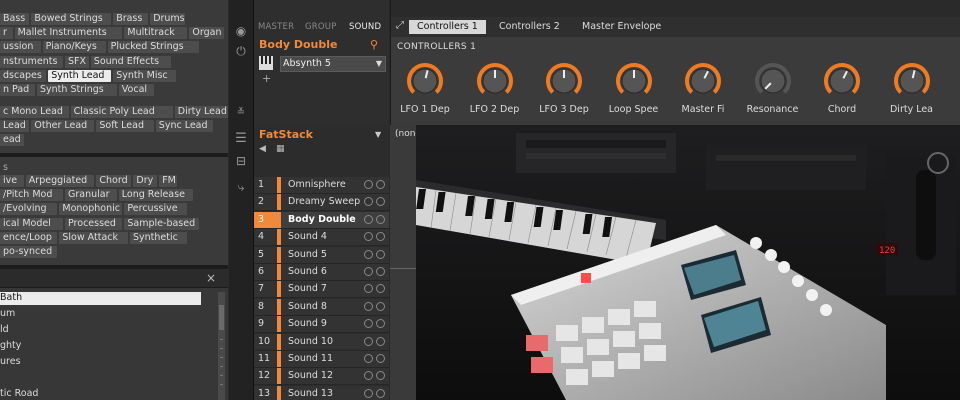 The image size is (960, 400). Describe the element at coordinates (114, 278) in the screenshot. I see `search-bar: ×` at that location.